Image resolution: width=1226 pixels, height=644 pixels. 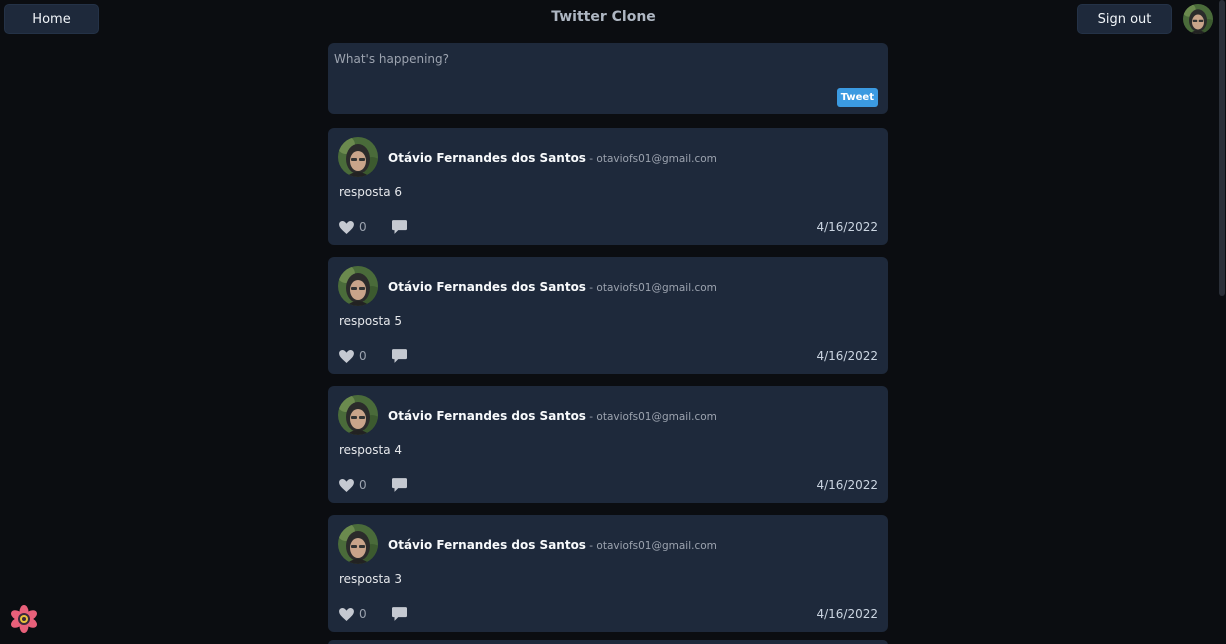 I want to click on post-content: resposta 3, so click(x=371, y=579).